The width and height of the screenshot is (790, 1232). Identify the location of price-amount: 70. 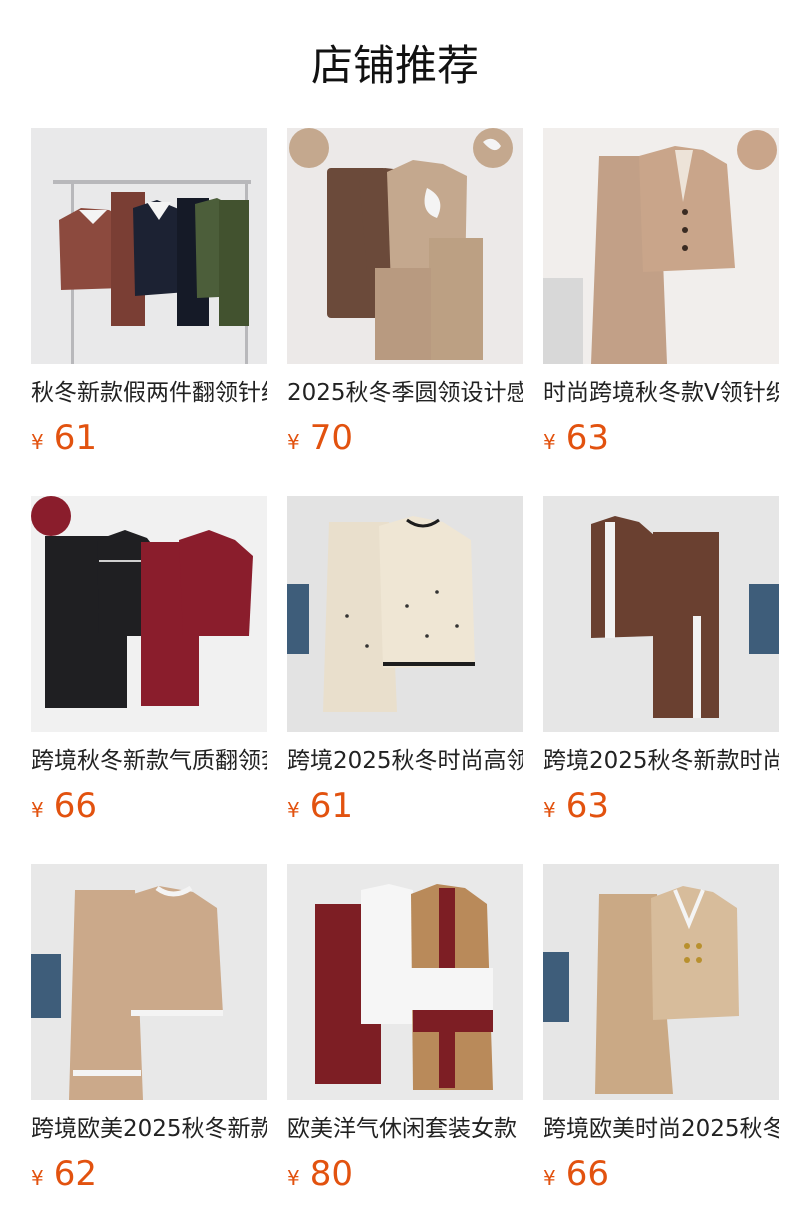
(331, 438).